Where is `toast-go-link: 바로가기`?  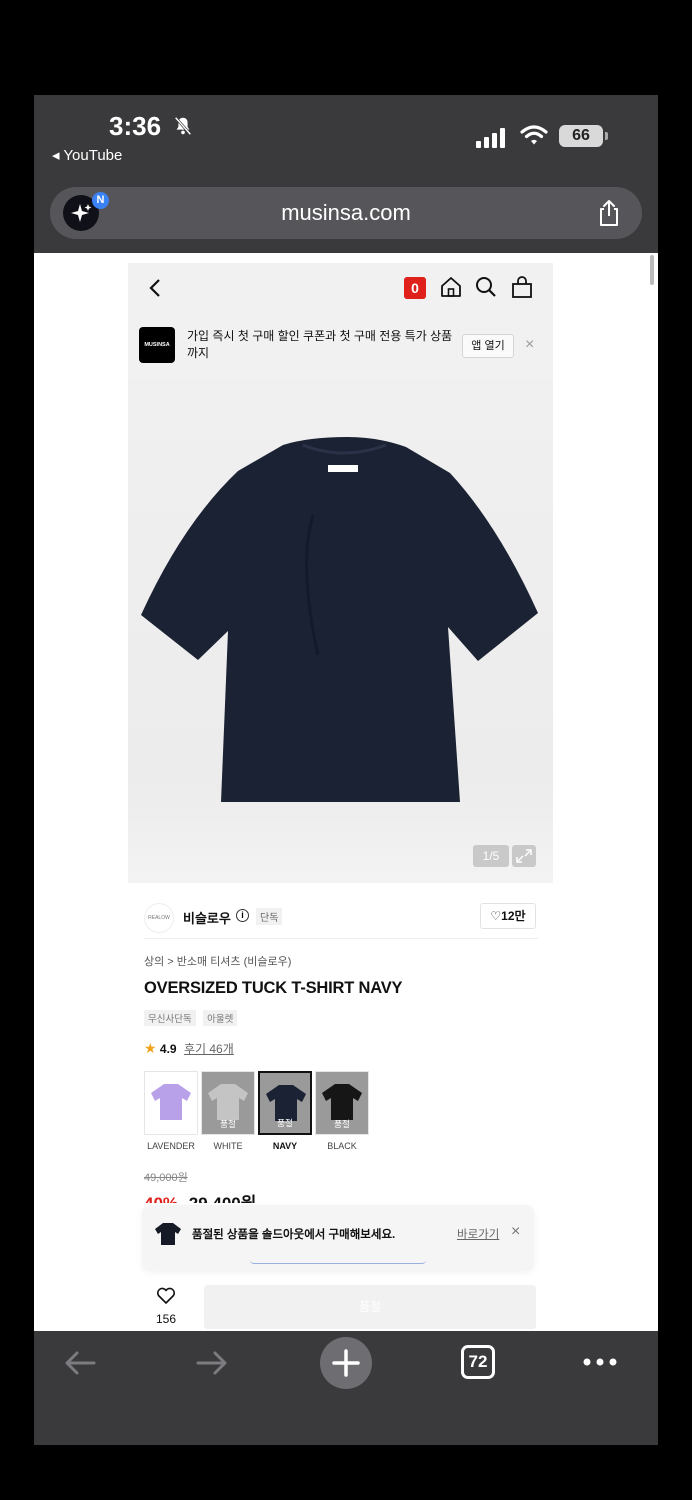
toast-go-link: 바로가기 is located at coordinates (478, 1234).